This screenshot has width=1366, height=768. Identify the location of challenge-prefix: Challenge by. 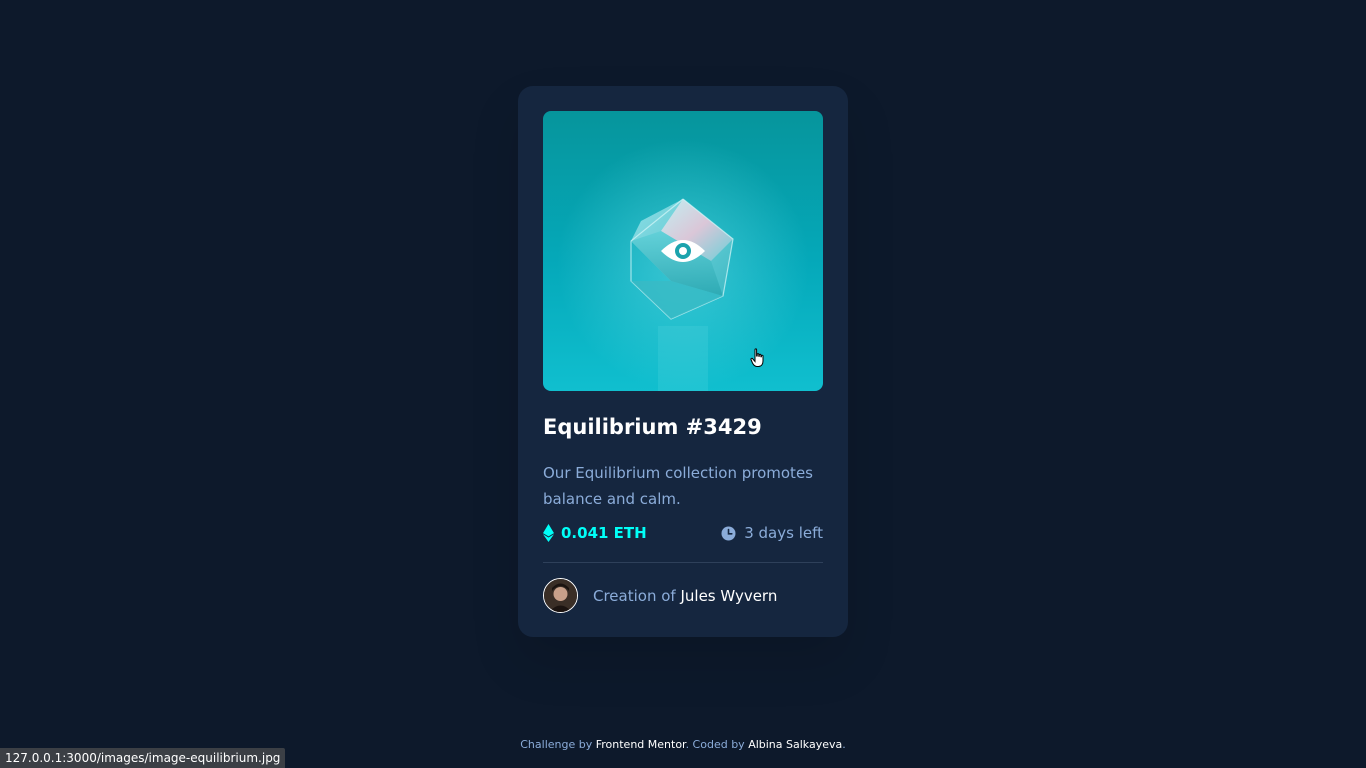
(558, 744).